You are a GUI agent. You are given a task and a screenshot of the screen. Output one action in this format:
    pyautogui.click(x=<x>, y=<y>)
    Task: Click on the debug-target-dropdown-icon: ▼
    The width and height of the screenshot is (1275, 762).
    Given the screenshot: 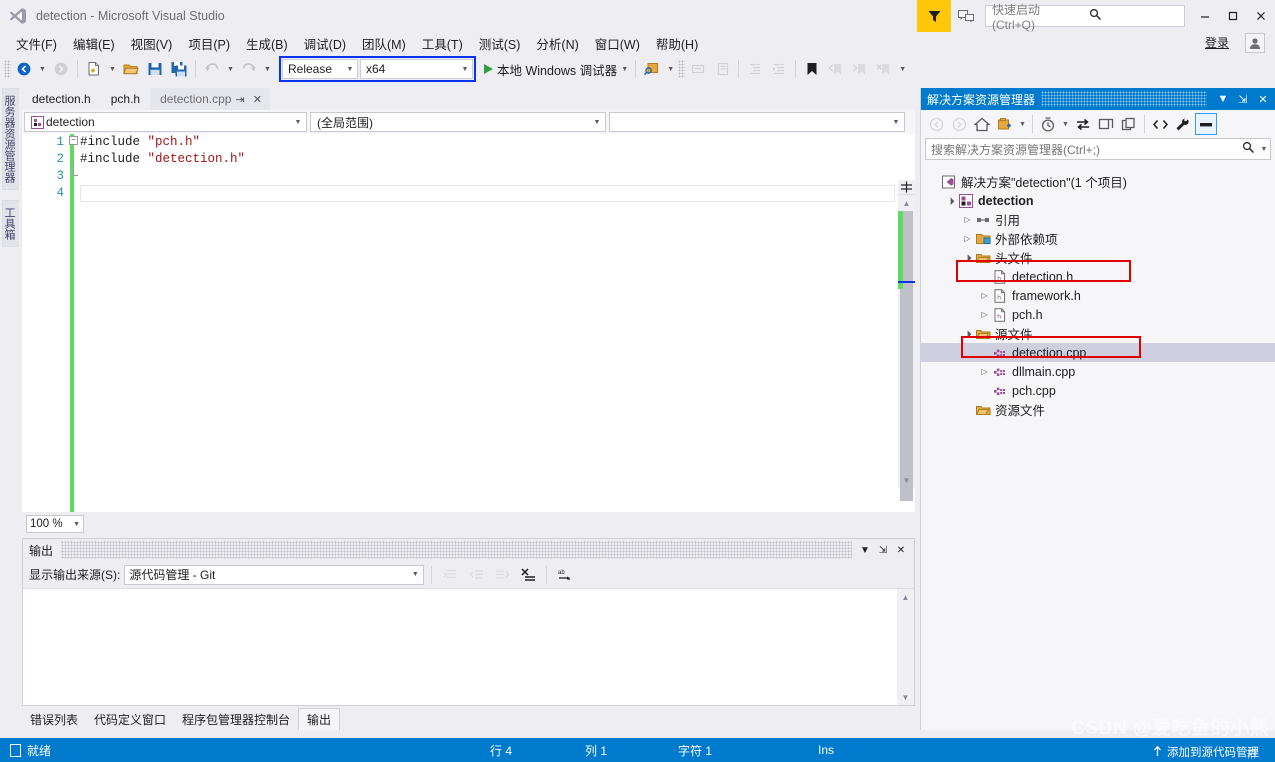 What is the action you would take?
    pyautogui.click(x=624, y=69)
    